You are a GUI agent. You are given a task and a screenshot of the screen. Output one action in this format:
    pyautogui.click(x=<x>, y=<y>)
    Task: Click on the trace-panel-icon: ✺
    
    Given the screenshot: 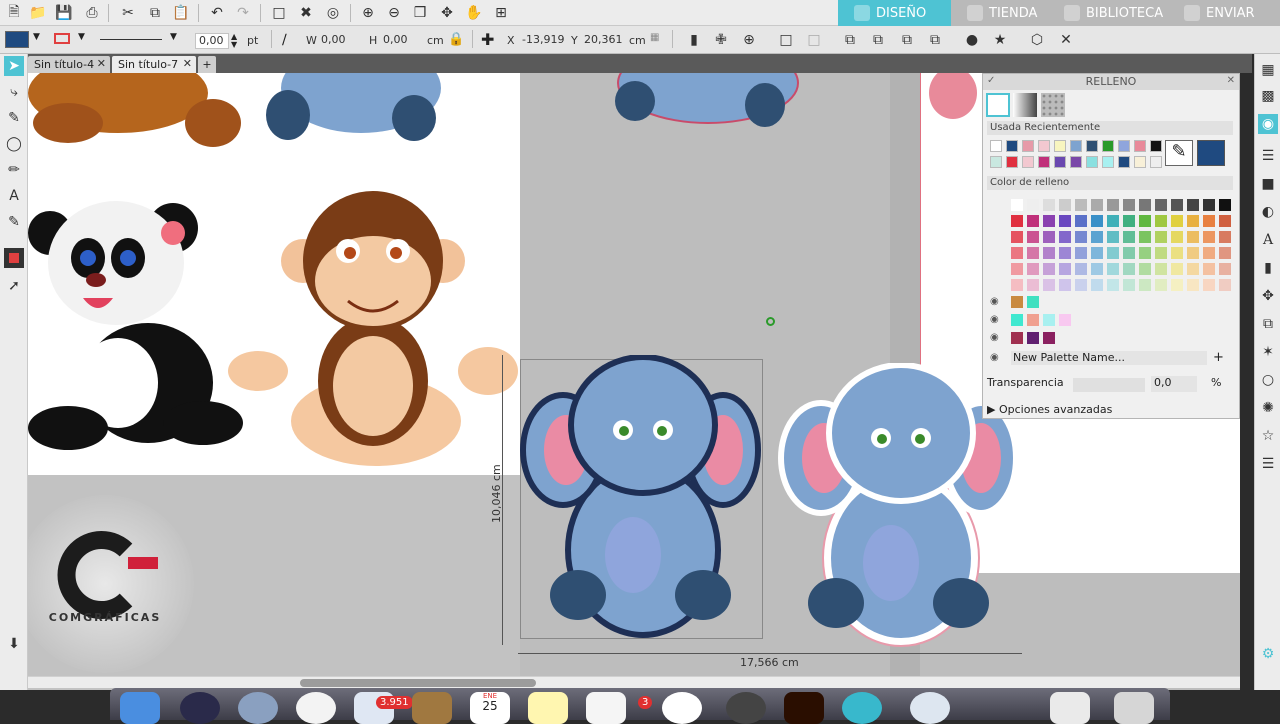 What is the action you would take?
    pyautogui.click(x=1268, y=408)
    